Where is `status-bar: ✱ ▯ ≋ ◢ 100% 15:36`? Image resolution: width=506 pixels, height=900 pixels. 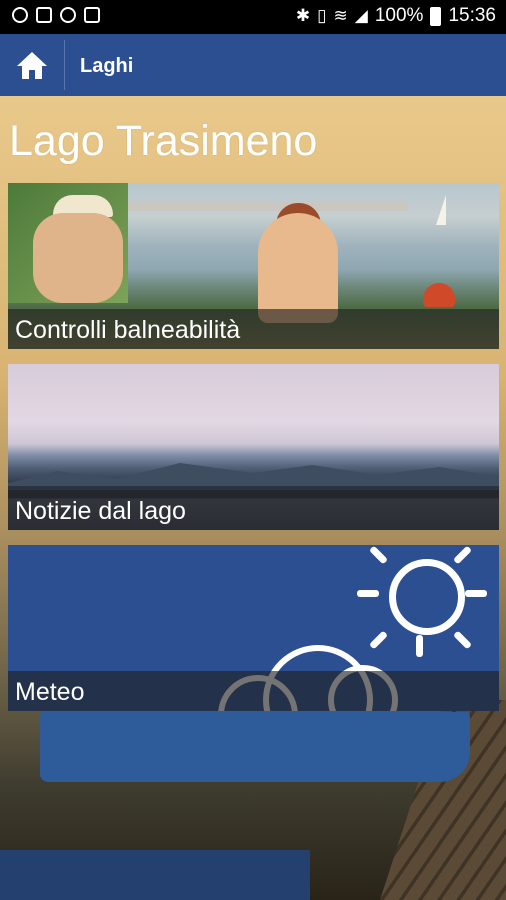
status-bar: ✱ ▯ ≋ ◢ 100% 15:36 is located at coordinates (253, 17).